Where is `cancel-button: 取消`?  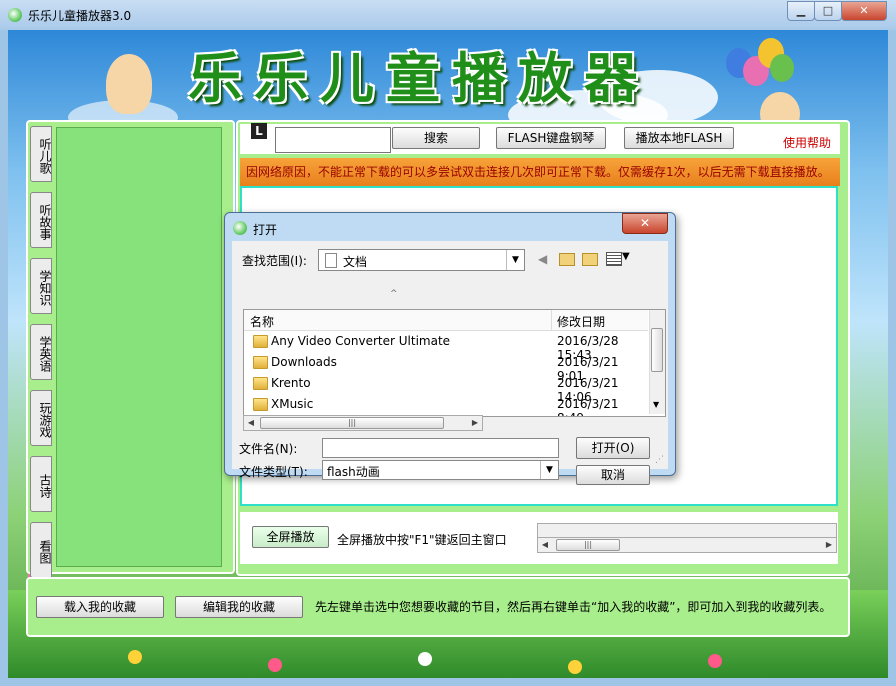 cancel-button: 取消 is located at coordinates (613, 475).